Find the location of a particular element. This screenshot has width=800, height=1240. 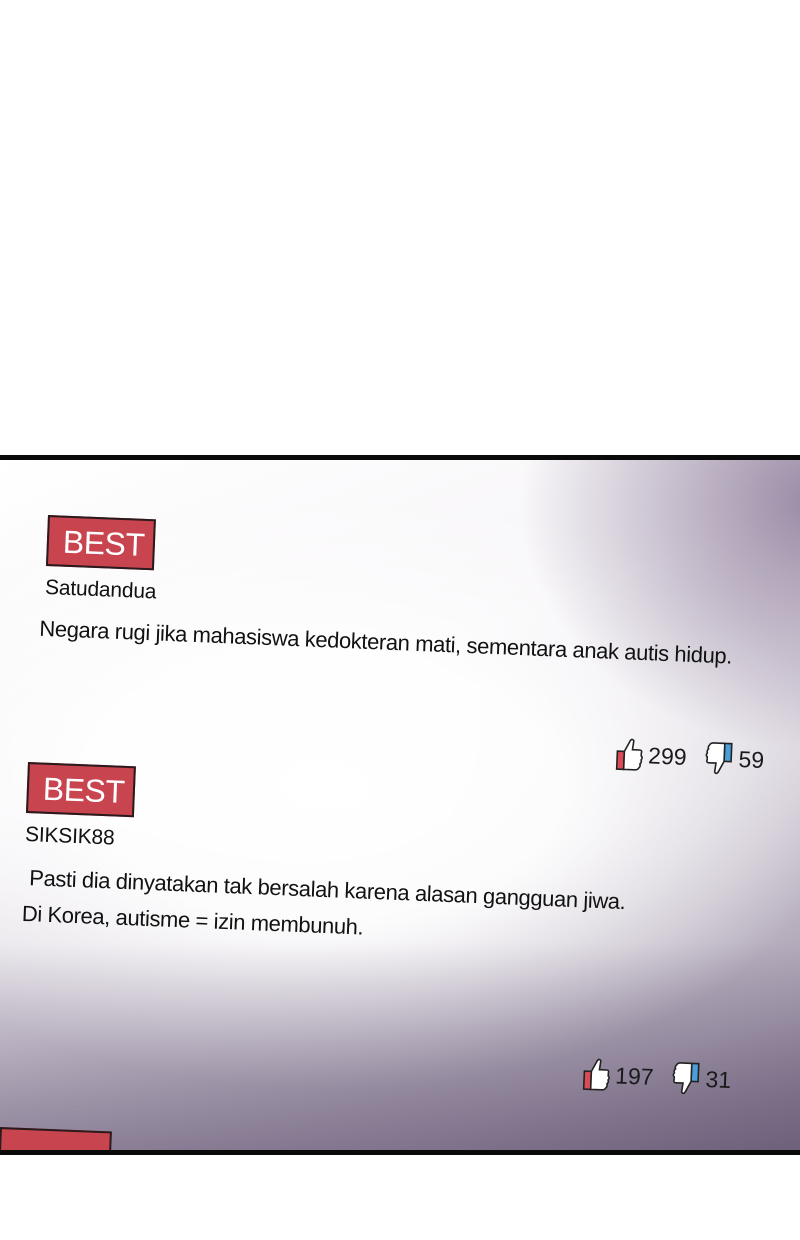

vote-bar: 197 31 is located at coordinates (665, 1077).